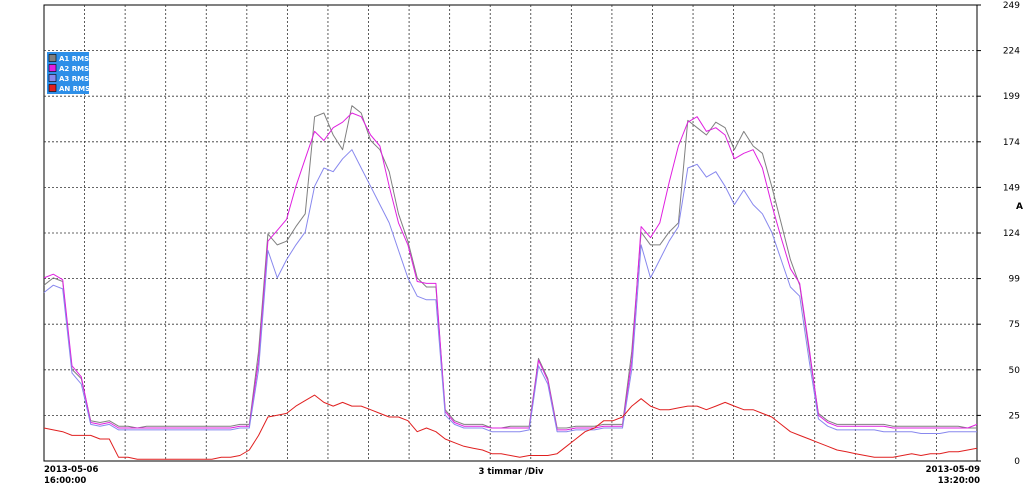 Image resolution: width=1024 pixels, height=485 pixels. What do you see at coordinates (1011, 188) in the screenshot?
I see `y-tick-label: 149` at bounding box center [1011, 188].